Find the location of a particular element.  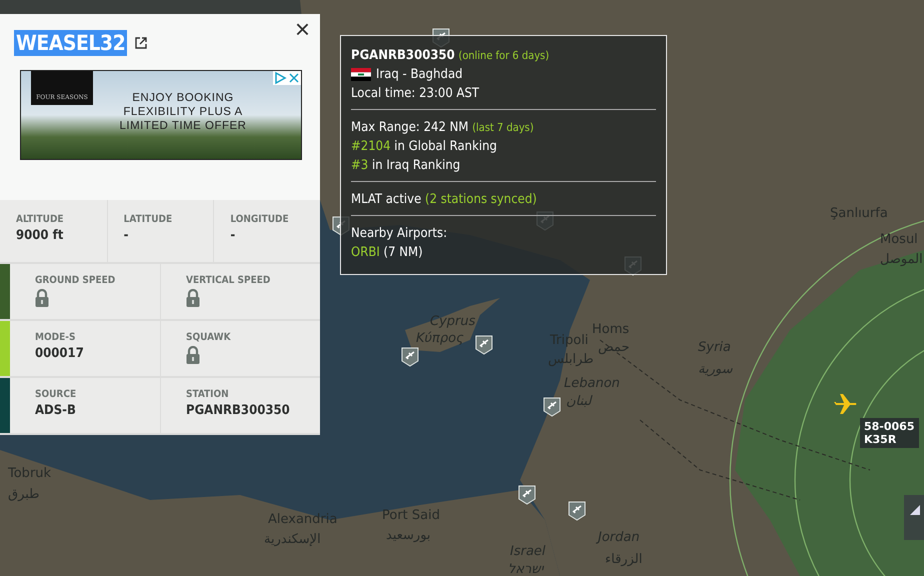

local-time: Local time: 23:00 AST is located at coordinates (415, 94).